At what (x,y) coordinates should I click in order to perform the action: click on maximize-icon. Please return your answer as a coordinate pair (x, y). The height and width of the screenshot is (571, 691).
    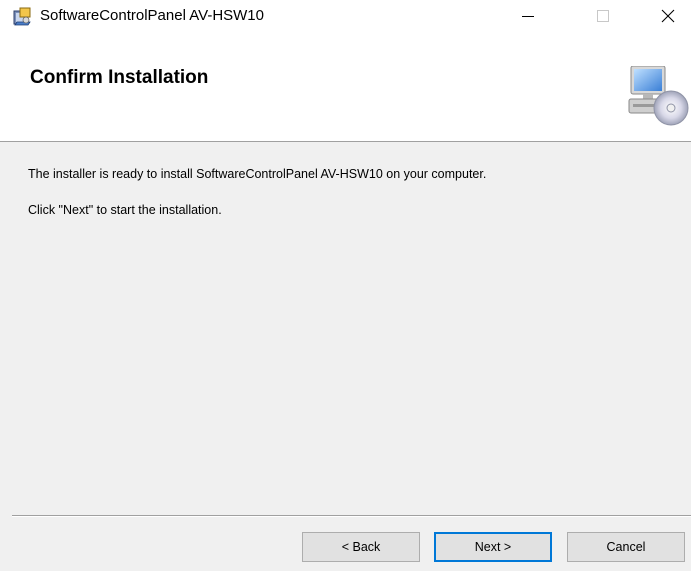
    Looking at the image, I should click on (603, 16).